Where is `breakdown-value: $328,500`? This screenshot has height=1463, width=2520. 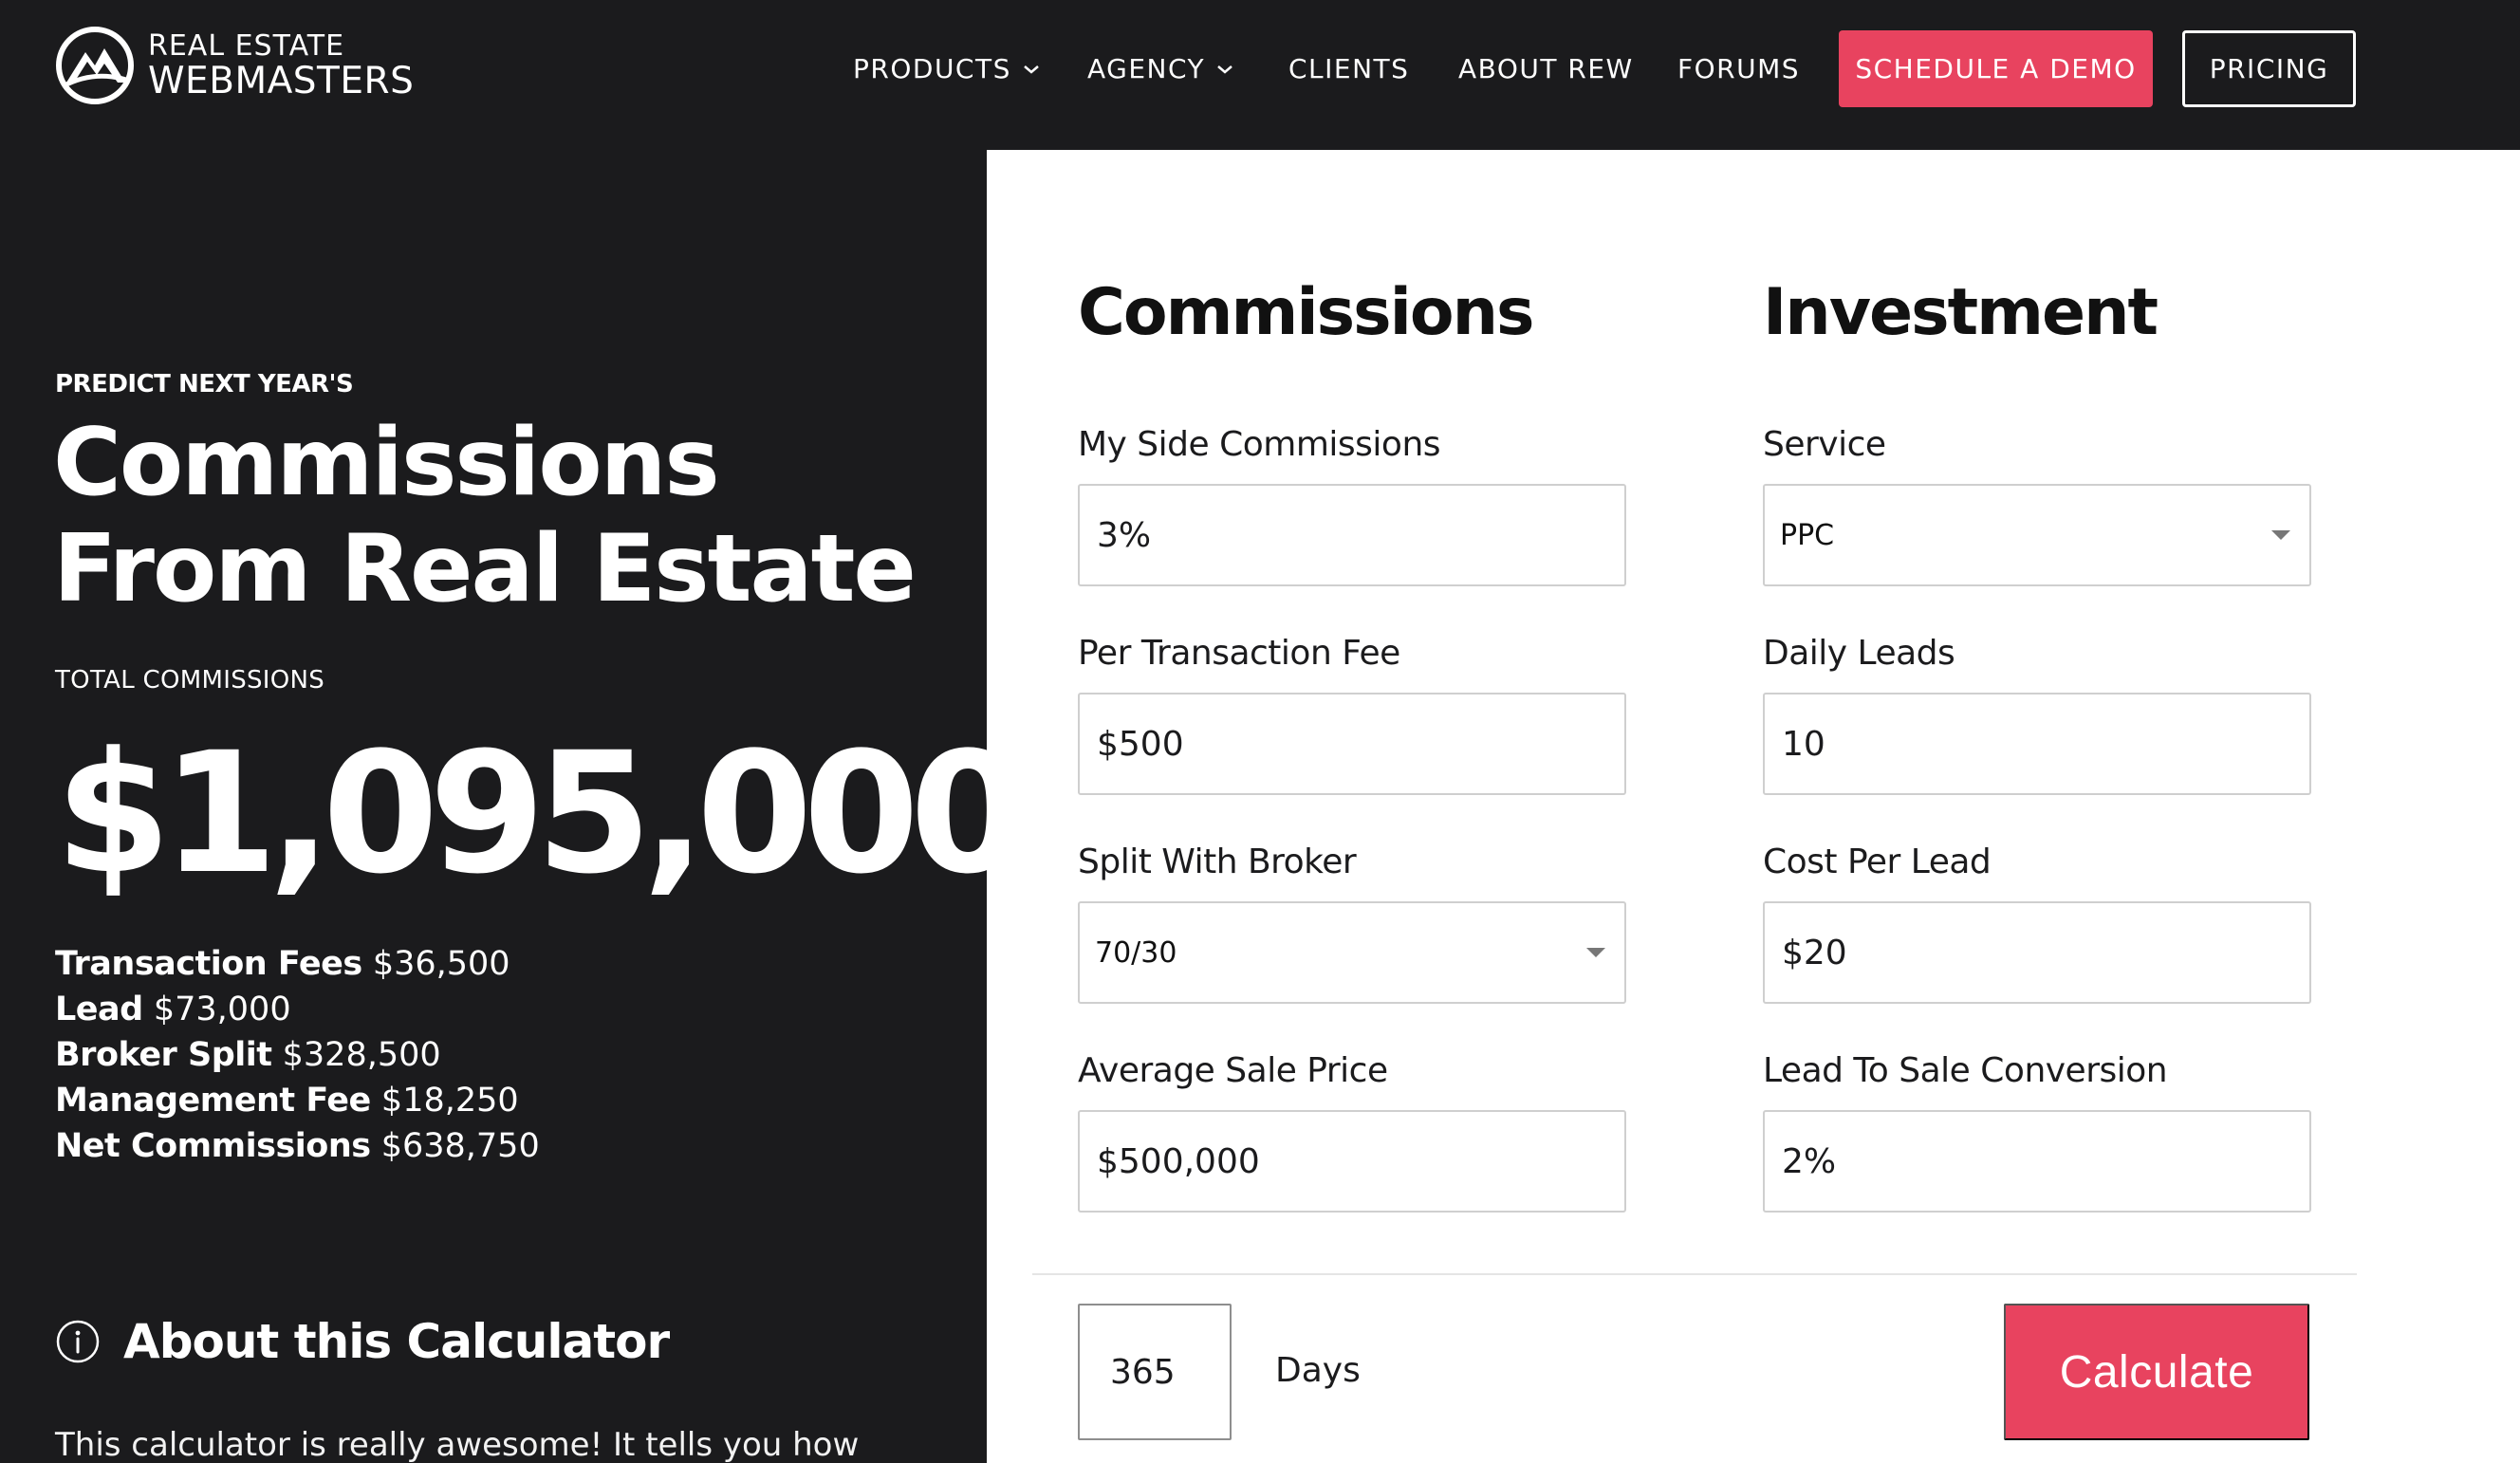
breakdown-value: $328,500 is located at coordinates (362, 1055).